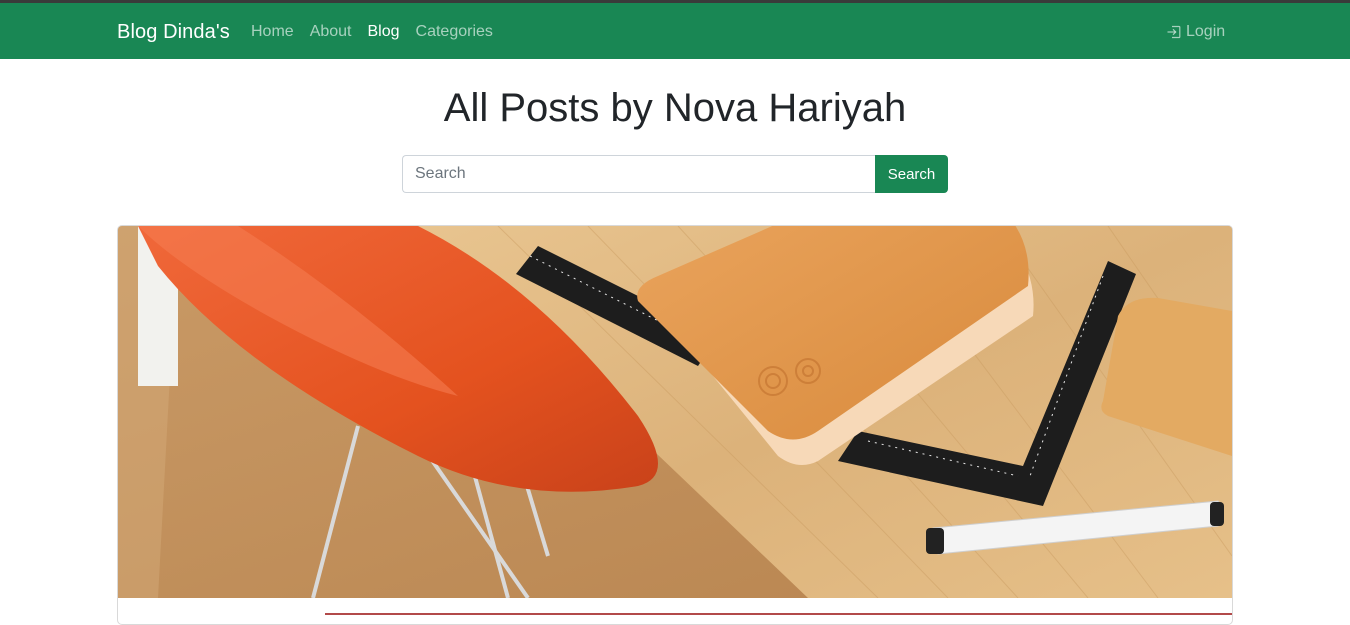  Describe the element at coordinates (675, 108) in the screenshot. I see `page-title: All Posts by Nova Hariyah` at that location.